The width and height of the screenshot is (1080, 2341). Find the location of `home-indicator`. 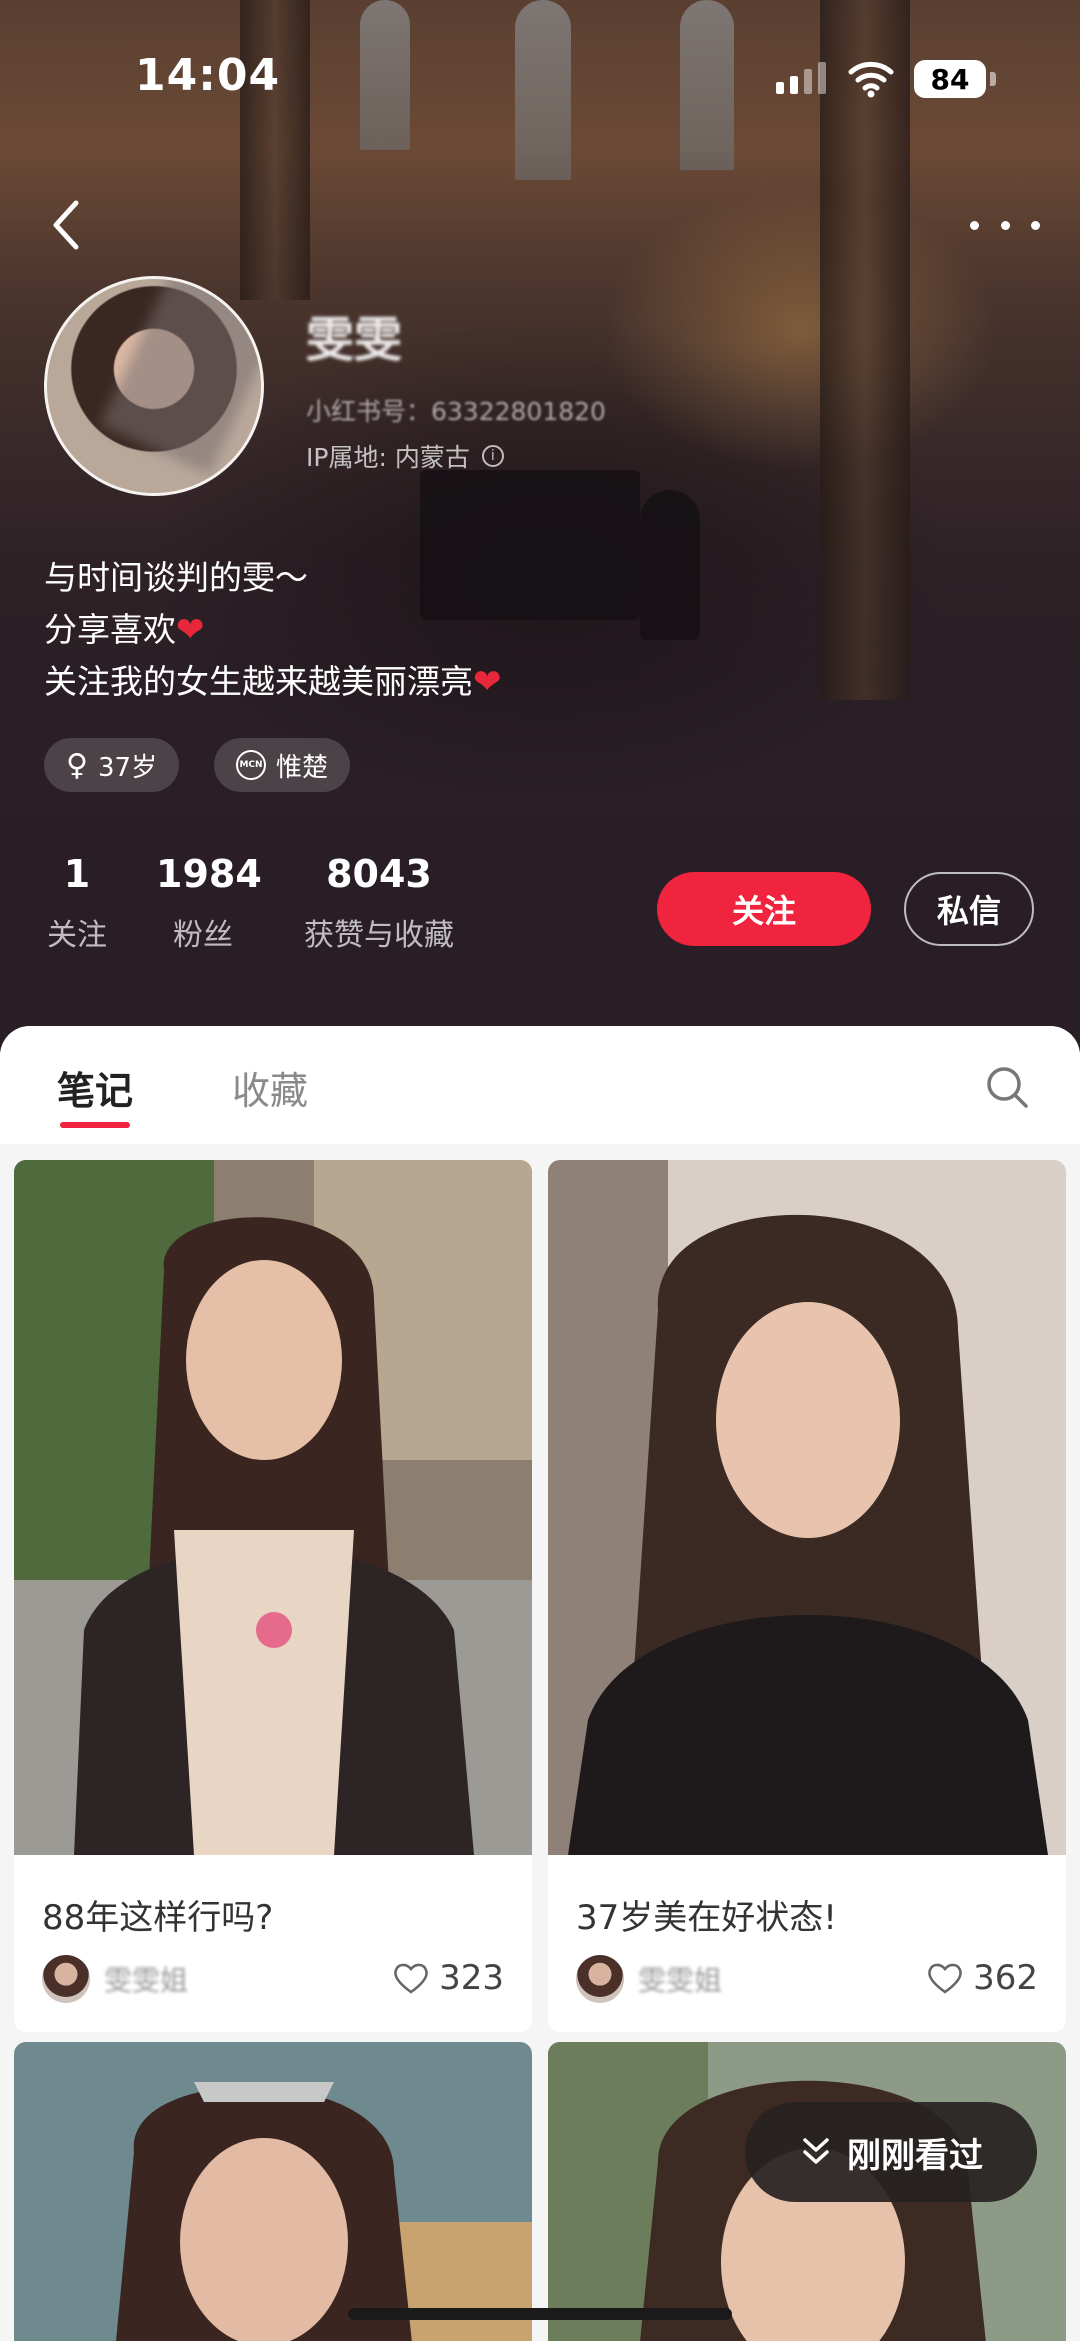

home-indicator is located at coordinates (540, 2314).